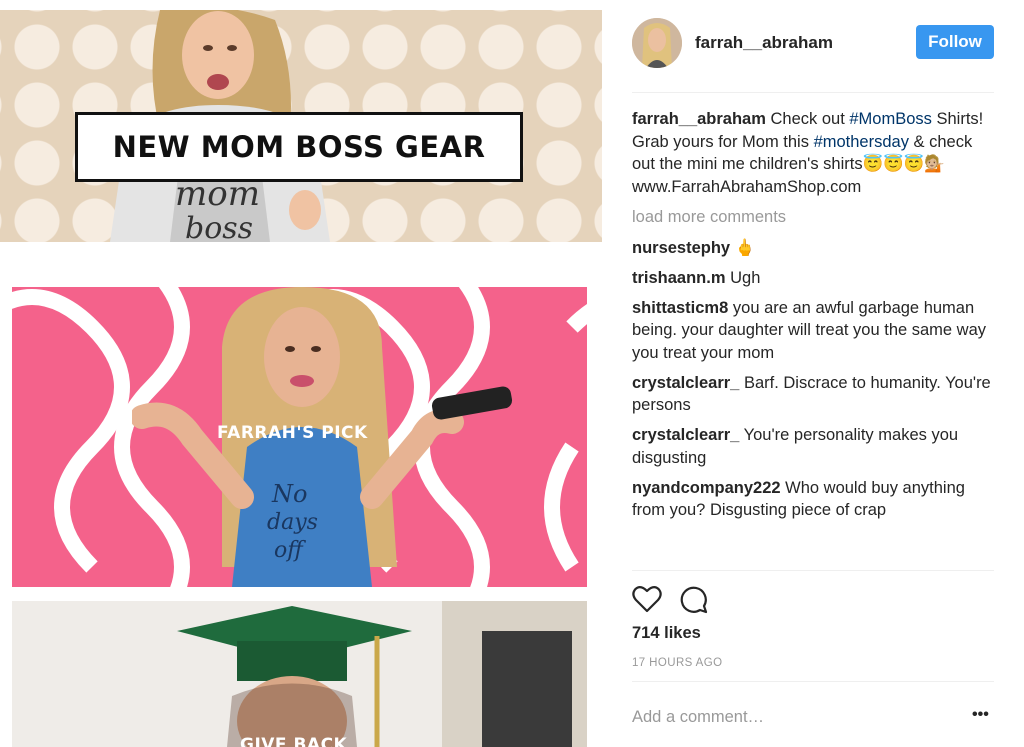 Image resolution: width=1024 pixels, height=747 pixels. I want to click on hashtag-link: #MomBoss, so click(890, 119).